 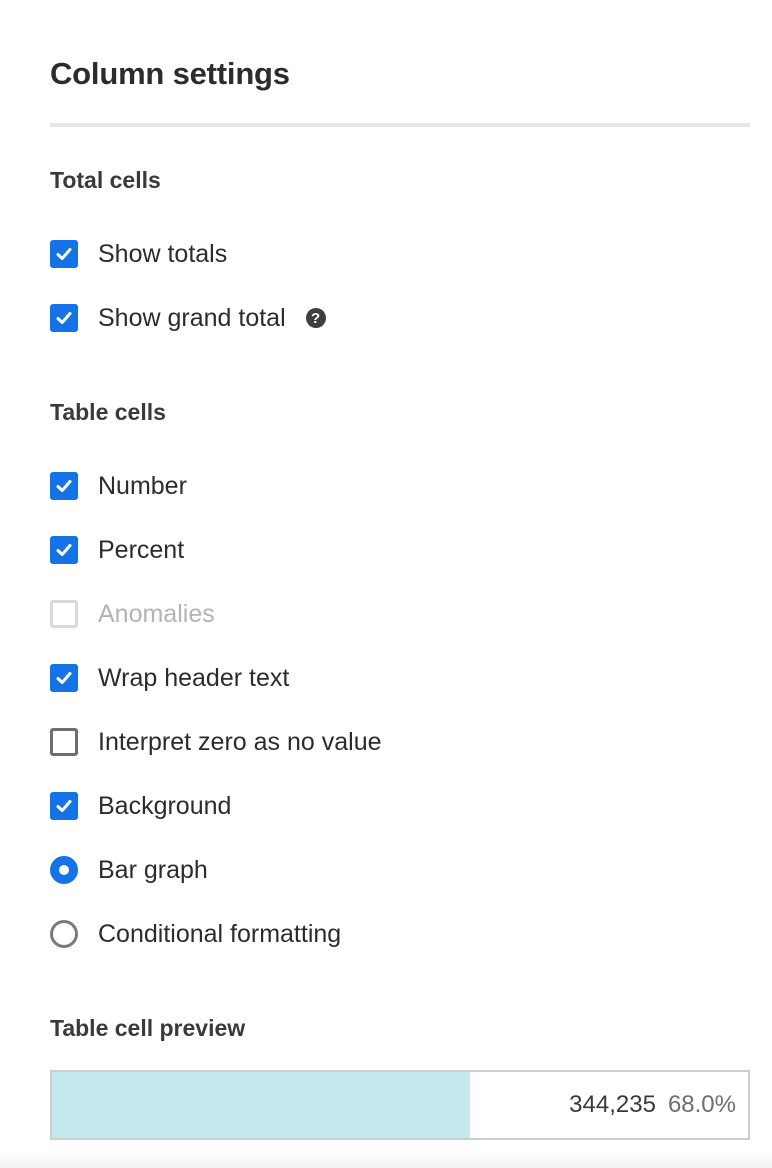 What do you see at coordinates (701, 1104) in the screenshot?
I see `preview-percent: 68.0%` at bounding box center [701, 1104].